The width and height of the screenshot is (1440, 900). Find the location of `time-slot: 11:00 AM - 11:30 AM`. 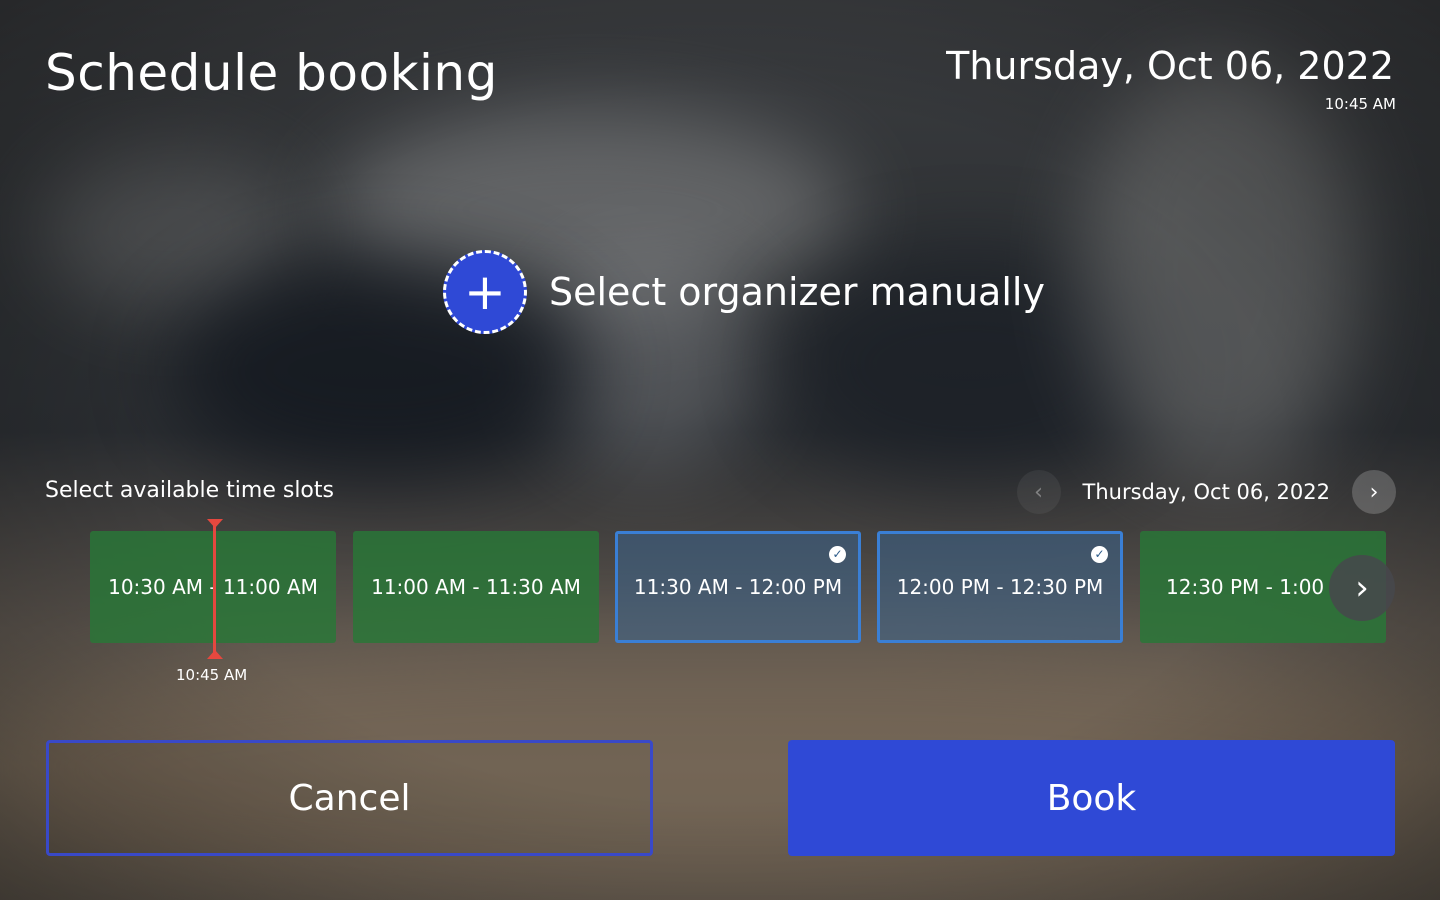

time-slot: 11:00 AM - 11:30 AM is located at coordinates (476, 587).